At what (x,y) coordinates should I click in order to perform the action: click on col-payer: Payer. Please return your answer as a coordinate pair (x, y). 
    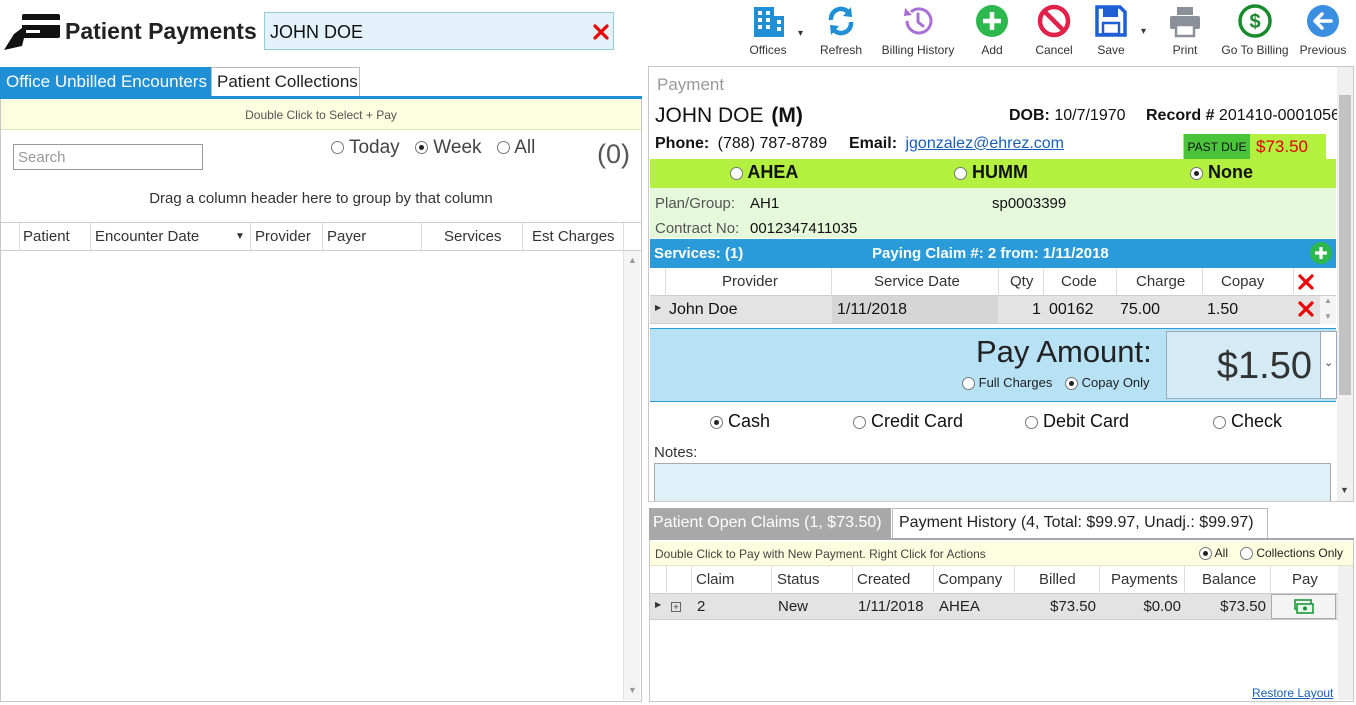
    Looking at the image, I should click on (346, 237).